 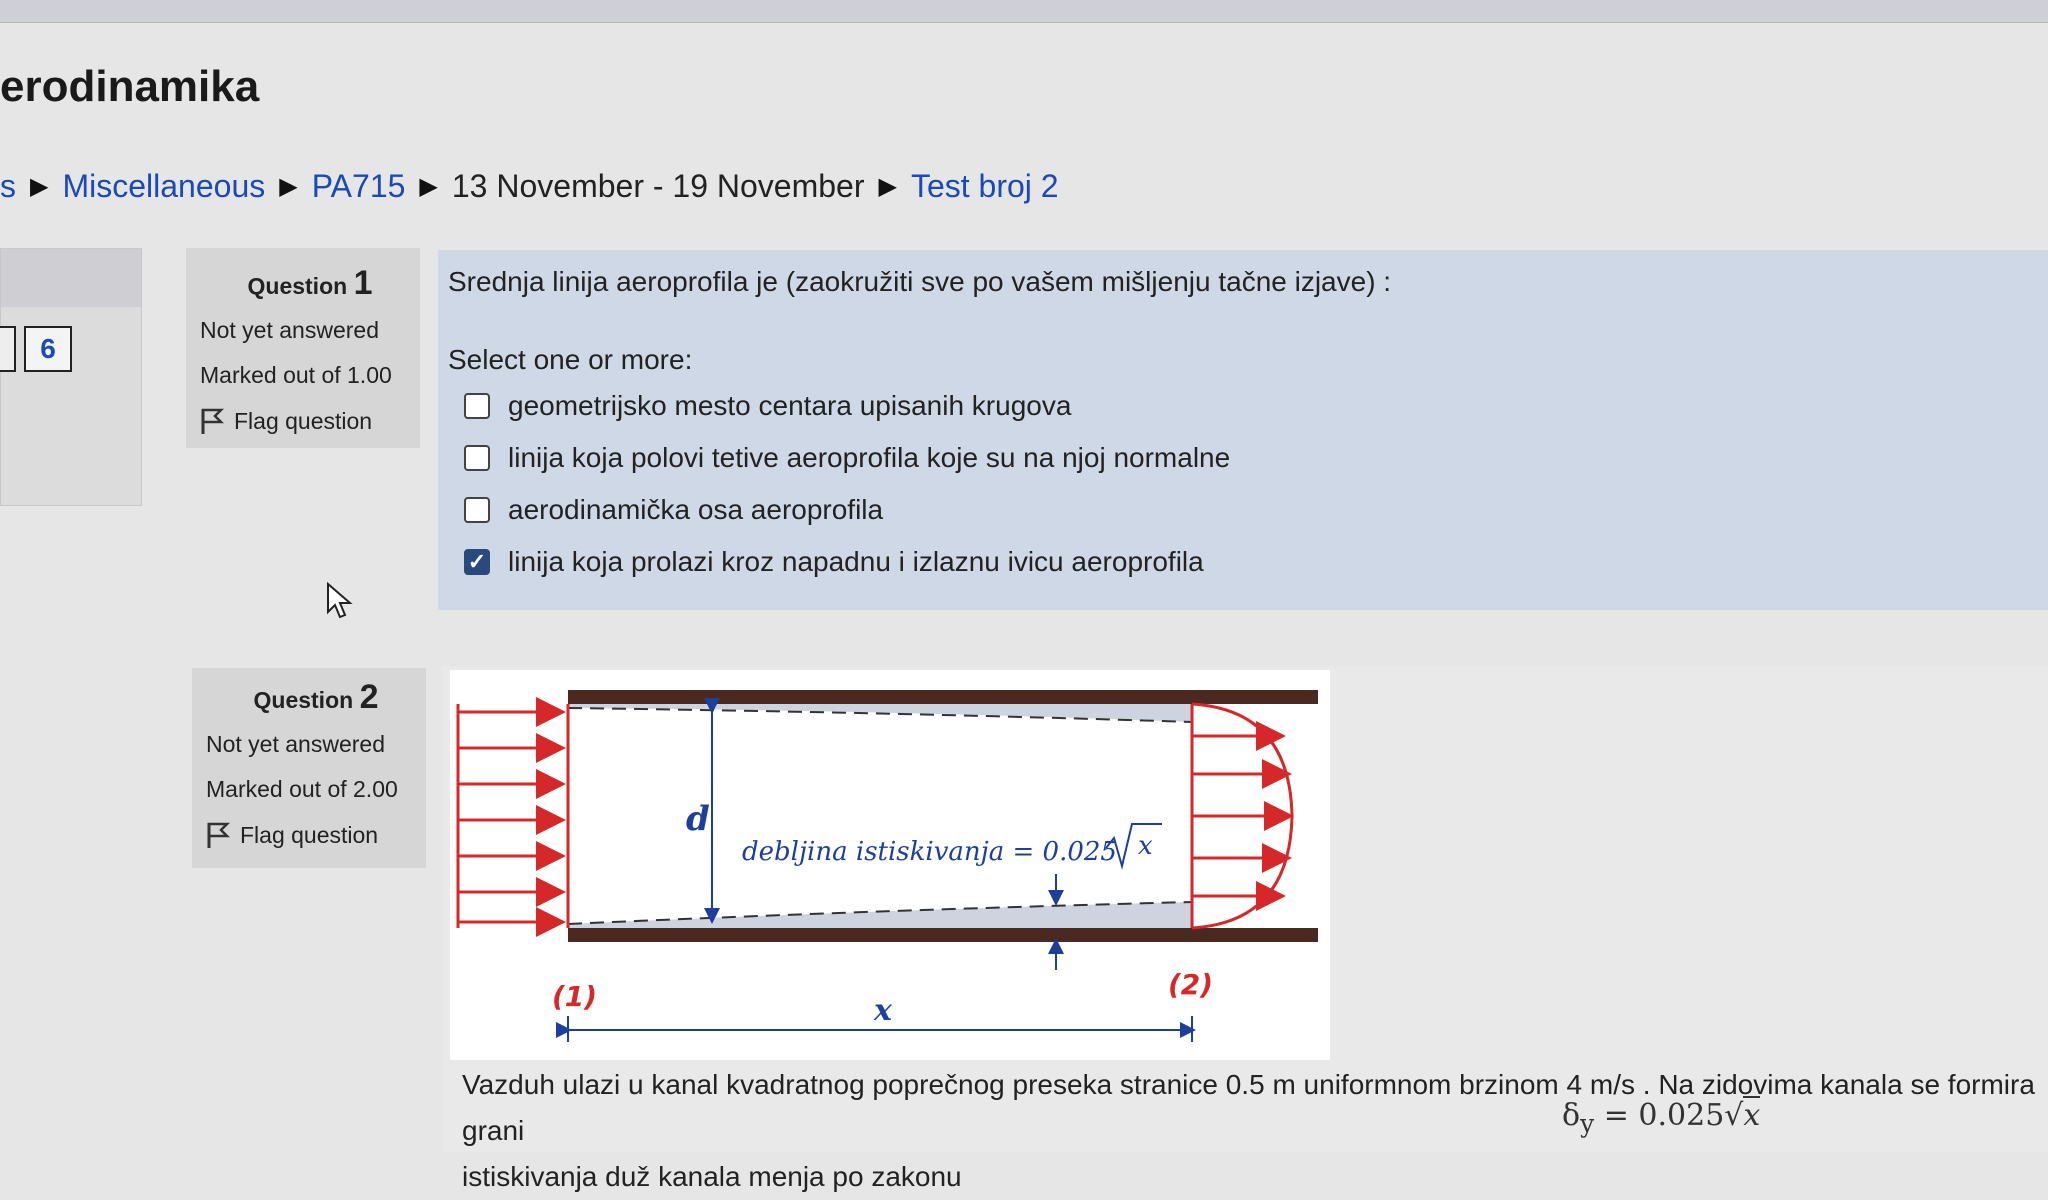 I want to click on quiz-navigation-header, so click(x=71, y=278).